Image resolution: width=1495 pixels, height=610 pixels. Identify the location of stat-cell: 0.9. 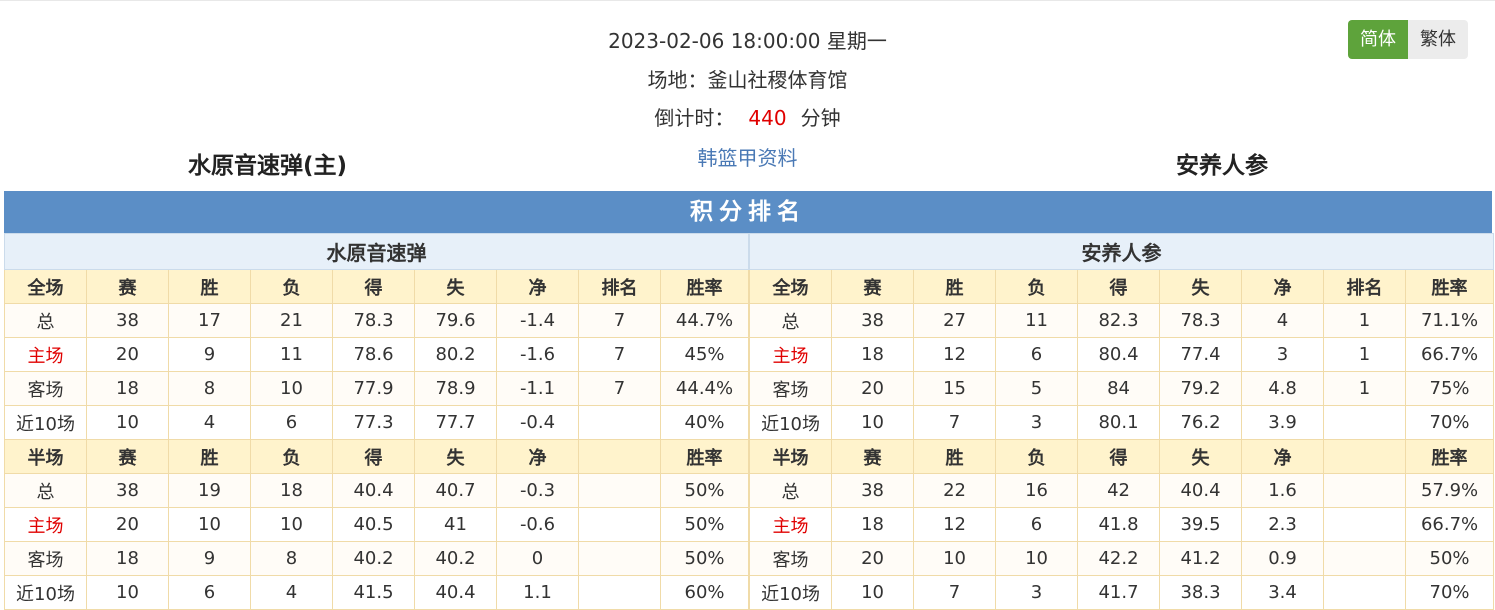
(1283, 558).